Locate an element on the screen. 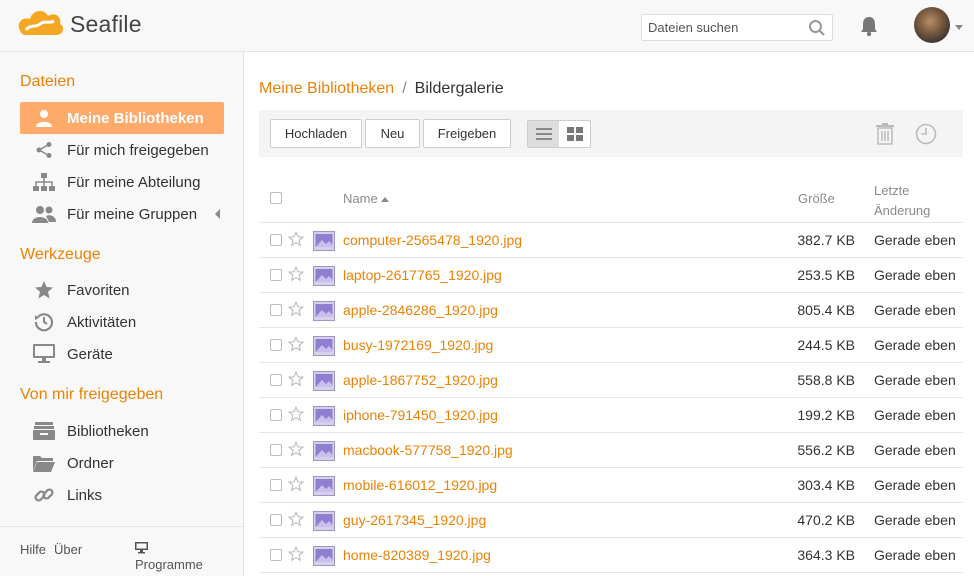 This screenshot has height=576, width=974. file-name-link: computer-2565478_1920.jpg is located at coordinates (432, 240).